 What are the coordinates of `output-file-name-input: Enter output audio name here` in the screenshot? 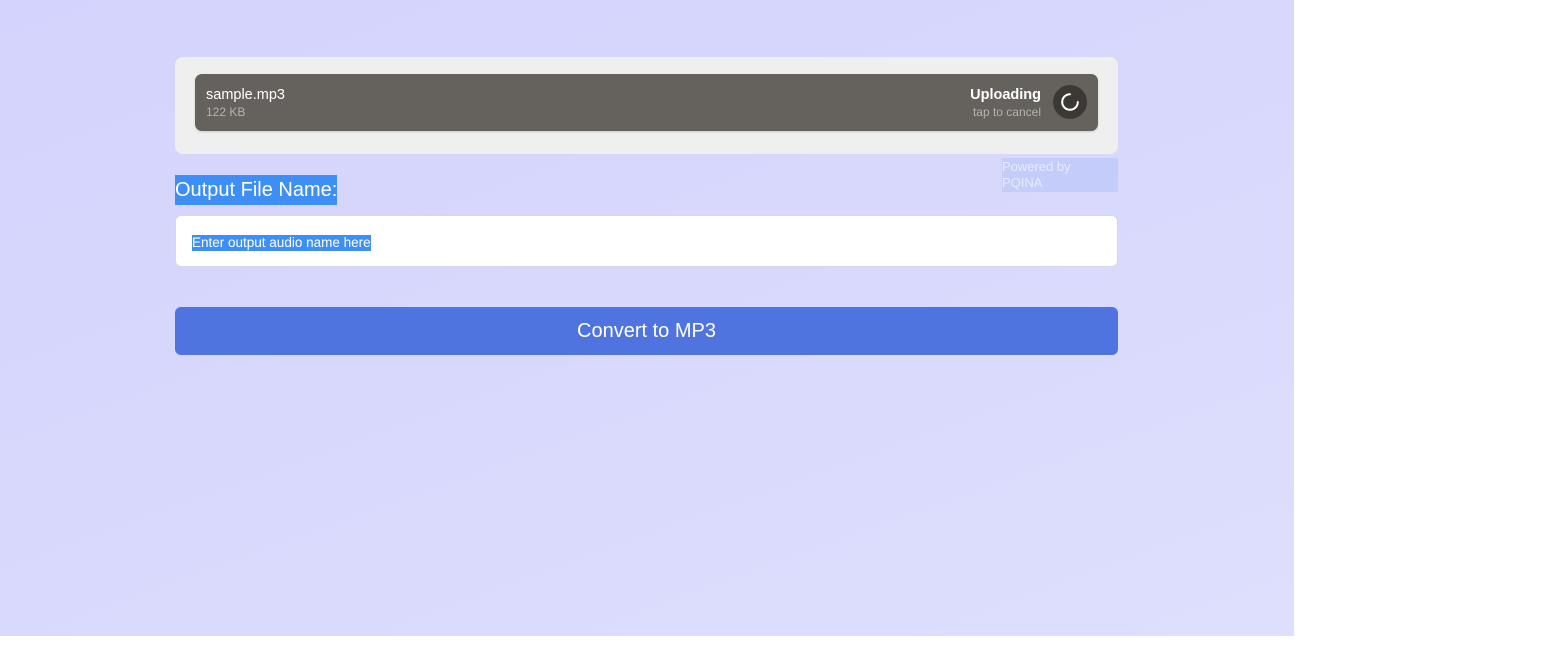 It's located at (646, 241).